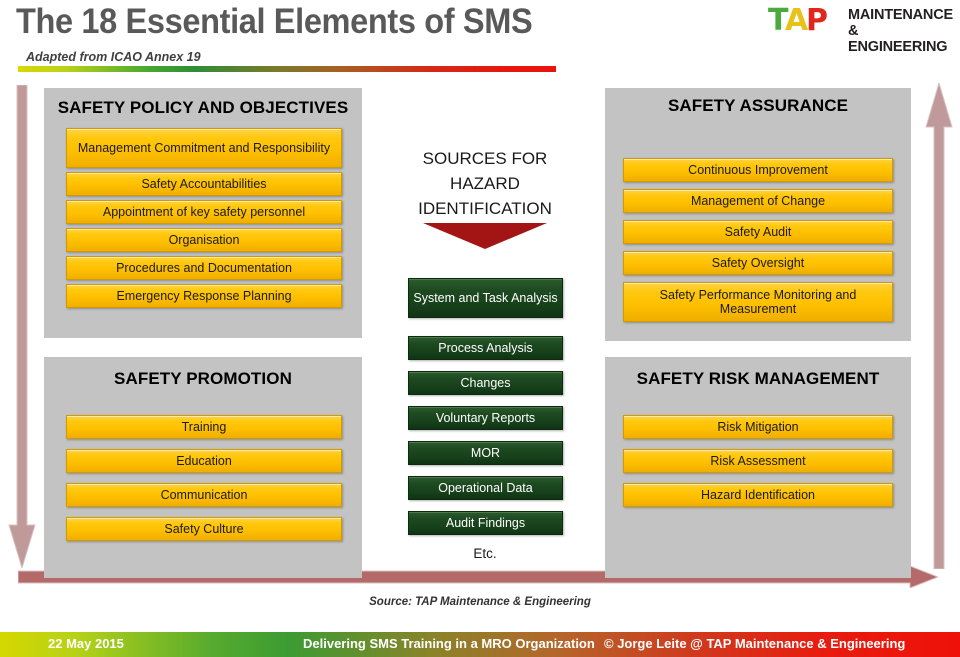  What do you see at coordinates (758, 201) in the screenshot?
I see `element-box-management-of-change: Management of Change` at bounding box center [758, 201].